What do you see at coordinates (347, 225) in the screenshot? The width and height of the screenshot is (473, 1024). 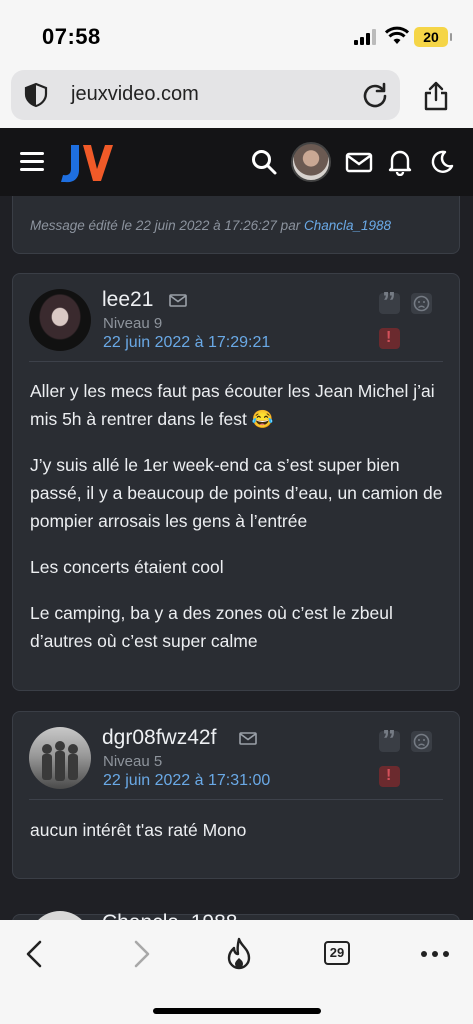 I see `edited-author-link: Chancla_1988` at bounding box center [347, 225].